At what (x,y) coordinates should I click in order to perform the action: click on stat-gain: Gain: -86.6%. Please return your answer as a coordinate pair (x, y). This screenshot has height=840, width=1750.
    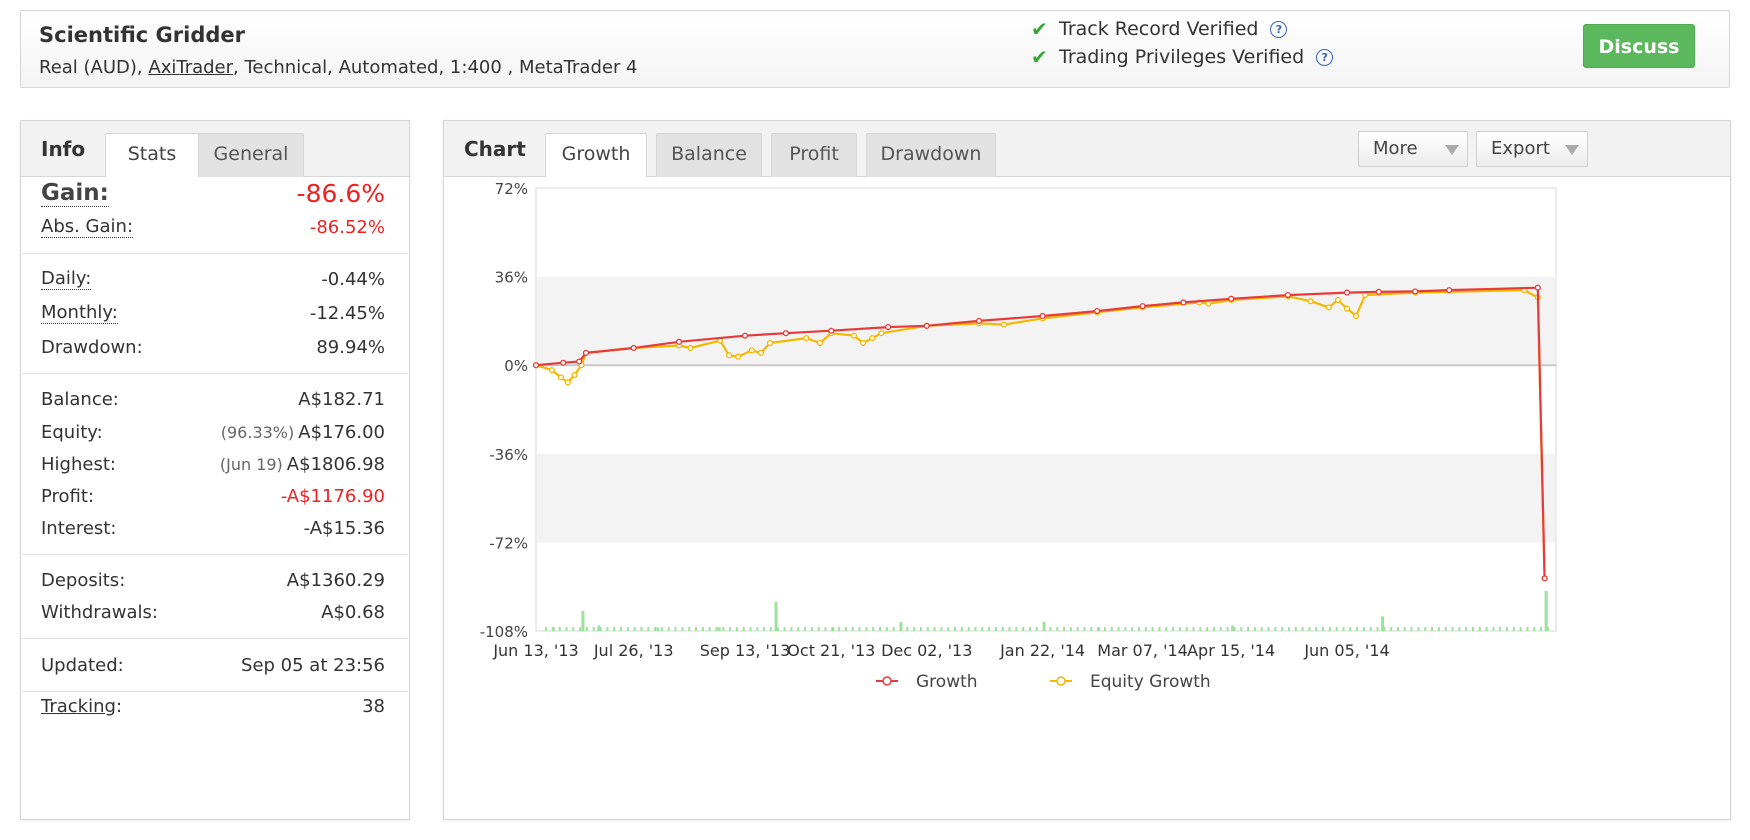
    Looking at the image, I should click on (213, 193).